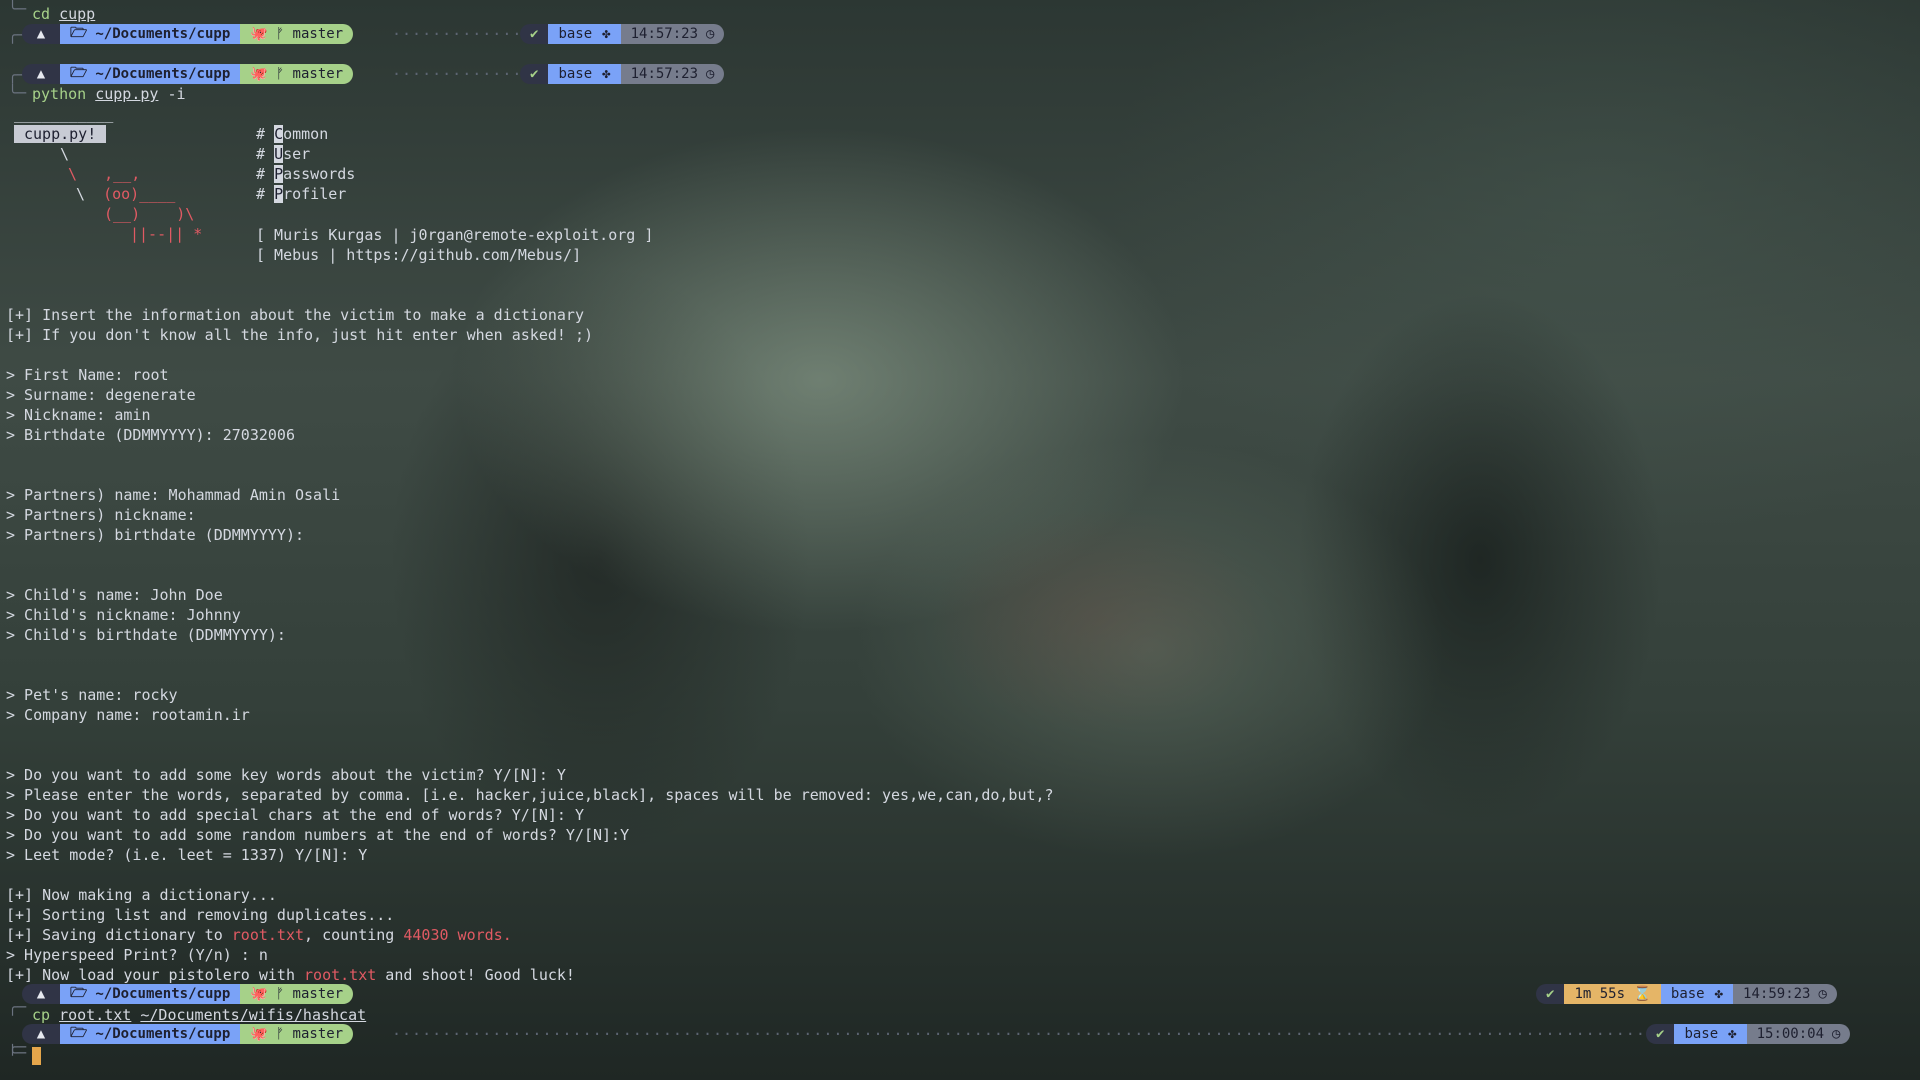 The width and height of the screenshot is (1920, 1080). What do you see at coordinates (253, 1015) in the screenshot?
I see `command-argument: ~/Documents/wifis/hashcat` at bounding box center [253, 1015].